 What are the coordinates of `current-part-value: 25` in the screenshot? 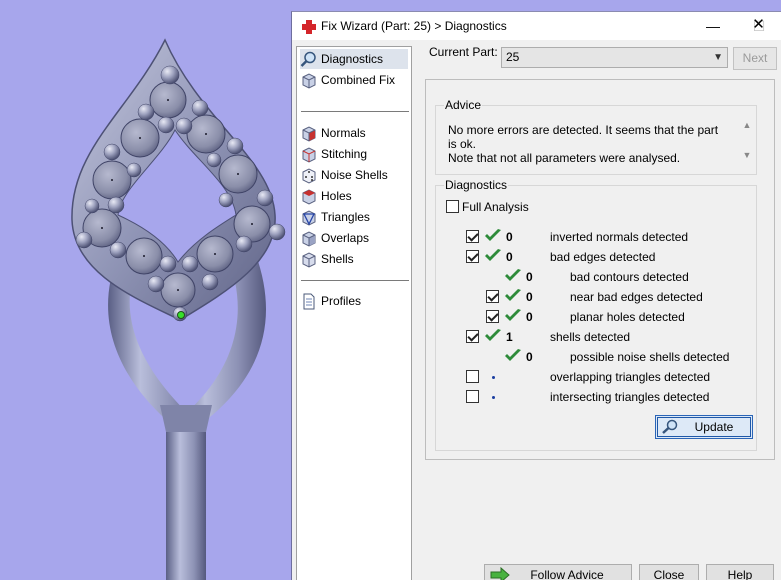 It's located at (513, 57).